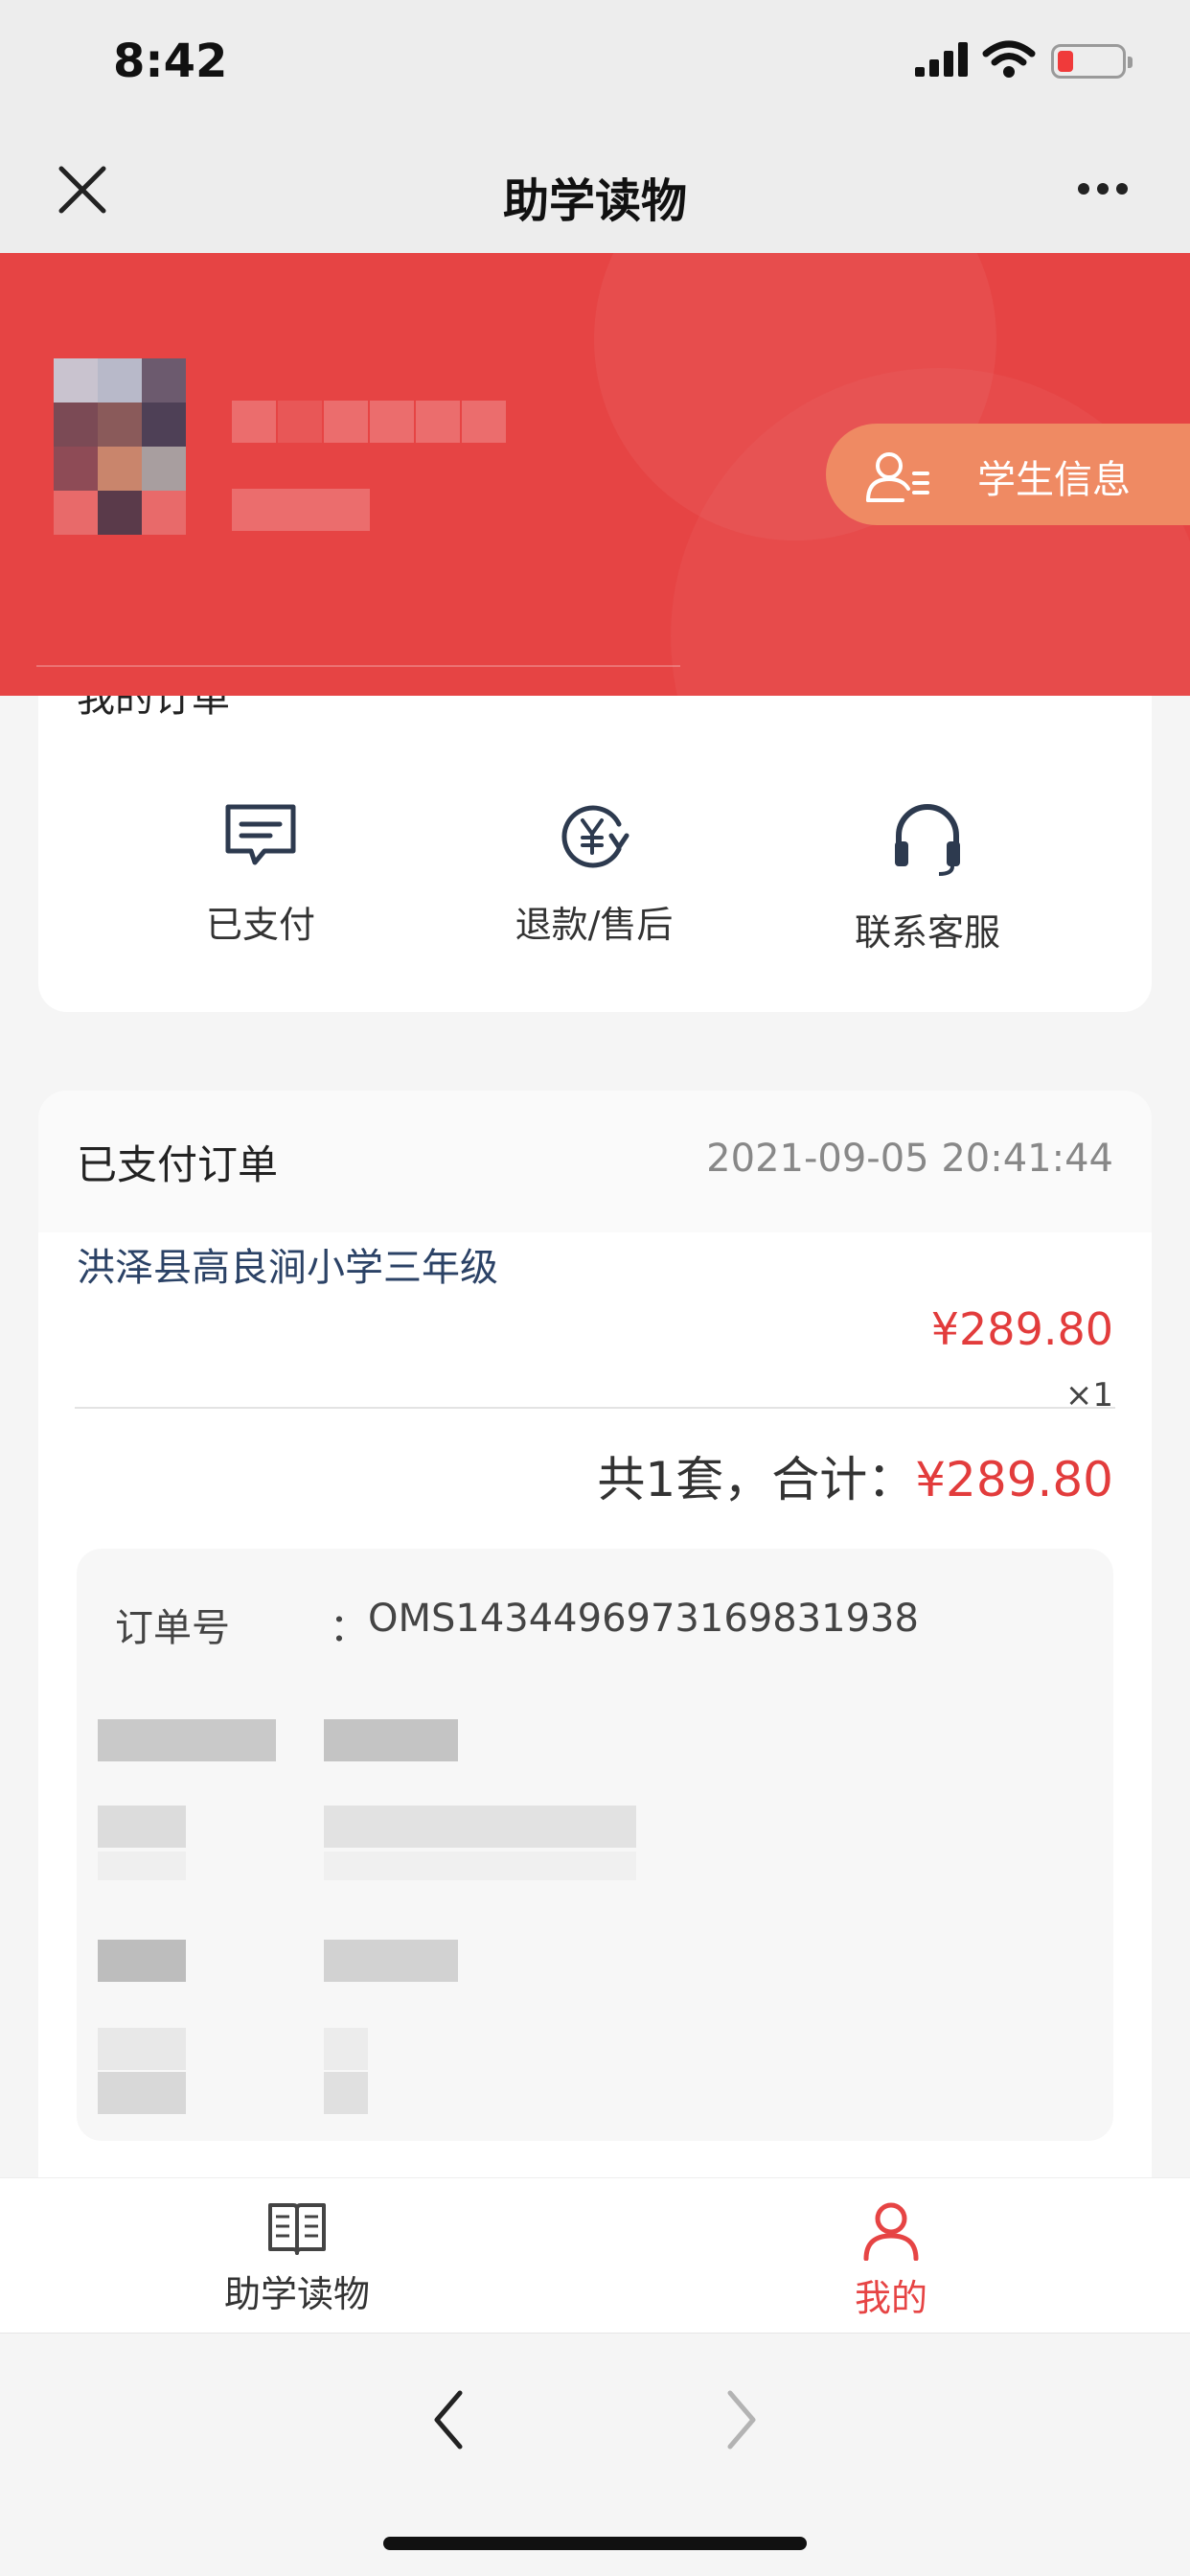  What do you see at coordinates (301, 510) in the screenshot?
I see `student-detail-blurred` at bounding box center [301, 510].